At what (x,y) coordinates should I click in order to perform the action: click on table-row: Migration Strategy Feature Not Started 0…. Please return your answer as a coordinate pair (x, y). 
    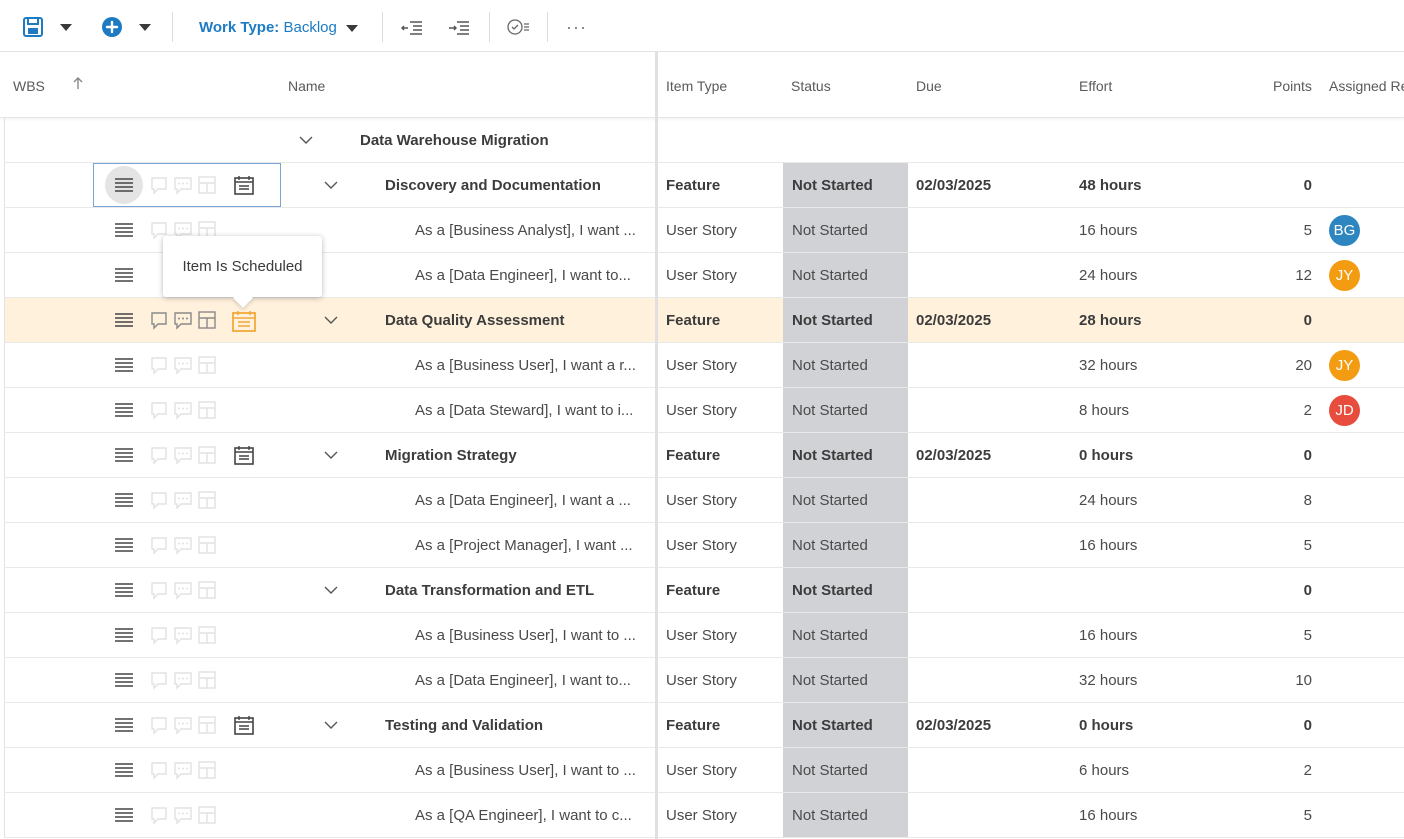
    Looking at the image, I should click on (704, 455).